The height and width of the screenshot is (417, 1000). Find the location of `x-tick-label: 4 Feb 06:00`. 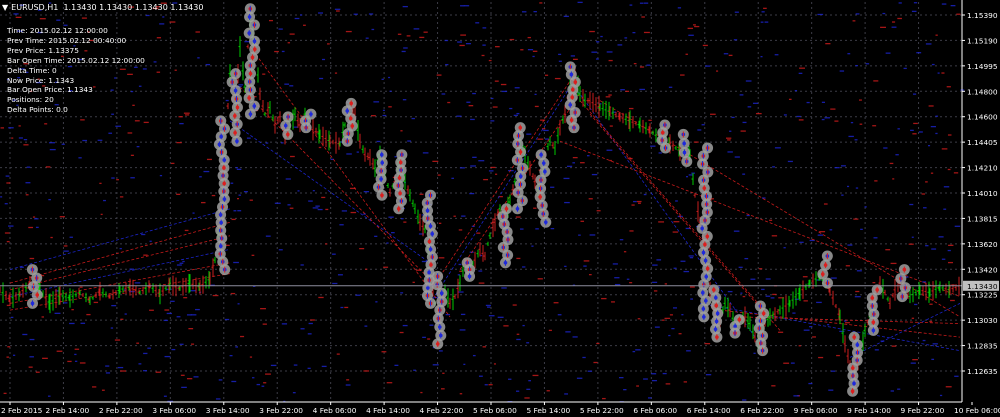

x-tick-label: 4 Feb 06:00 is located at coordinates (335, 410).